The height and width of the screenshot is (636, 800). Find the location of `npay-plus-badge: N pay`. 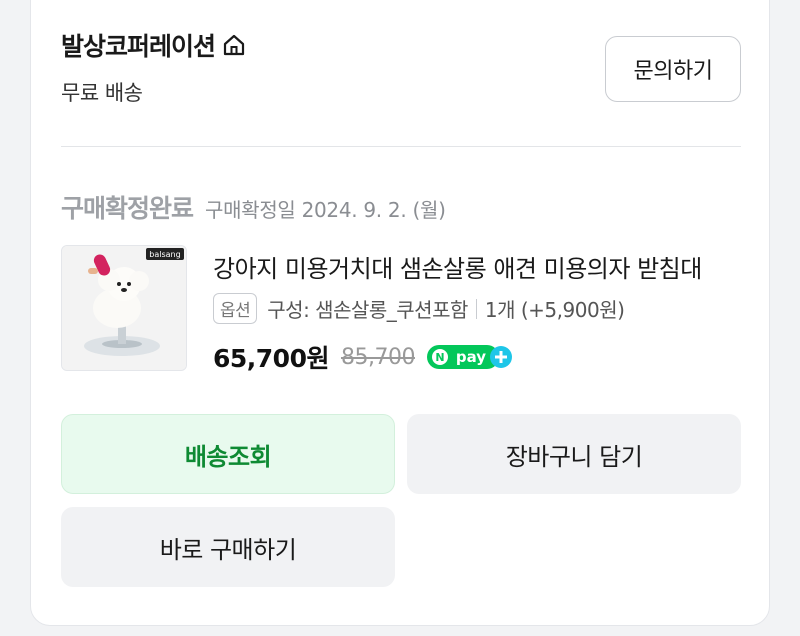

npay-plus-badge: N pay is located at coordinates (469, 357).